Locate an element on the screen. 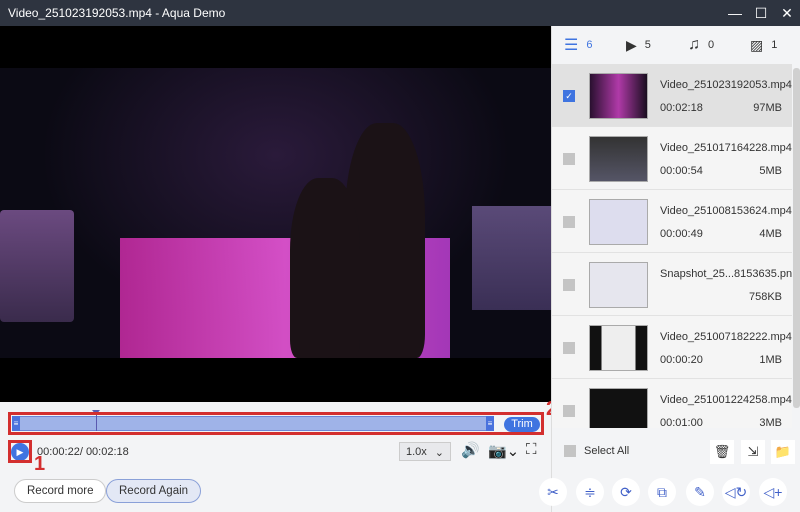 This screenshot has height=512, width=800. merge-icon: ⧉ is located at coordinates (662, 492).